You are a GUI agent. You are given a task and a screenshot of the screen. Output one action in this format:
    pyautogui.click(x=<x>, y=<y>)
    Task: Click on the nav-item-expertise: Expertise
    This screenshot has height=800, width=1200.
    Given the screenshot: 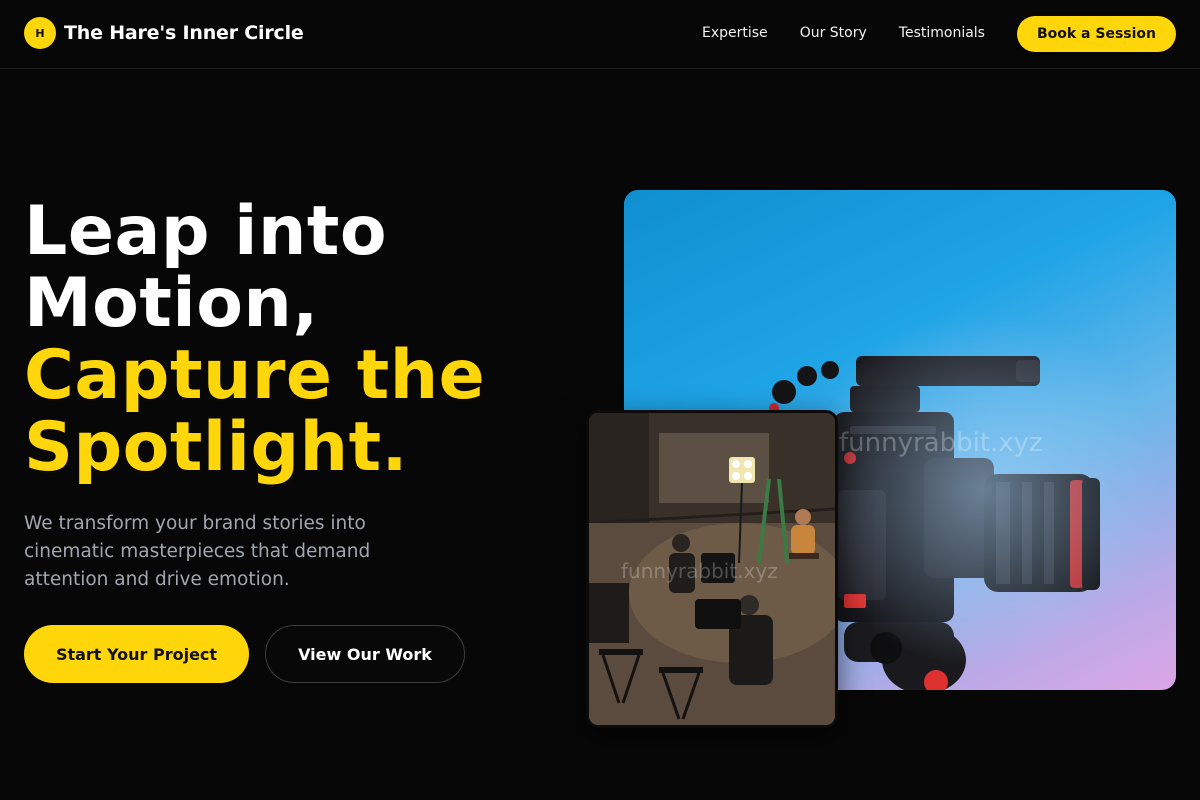 What is the action you would take?
    pyautogui.click(x=735, y=33)
    